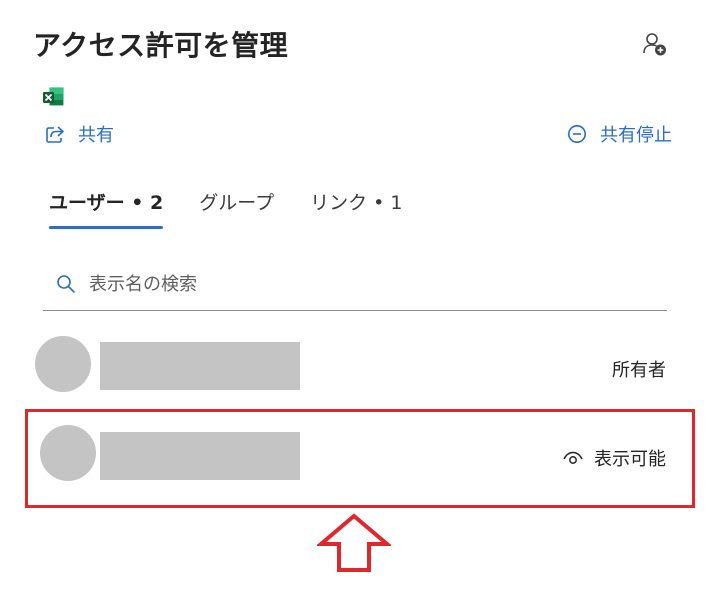 The image size is (710, 589). I want to click on excel-icon, so click(53, 97).